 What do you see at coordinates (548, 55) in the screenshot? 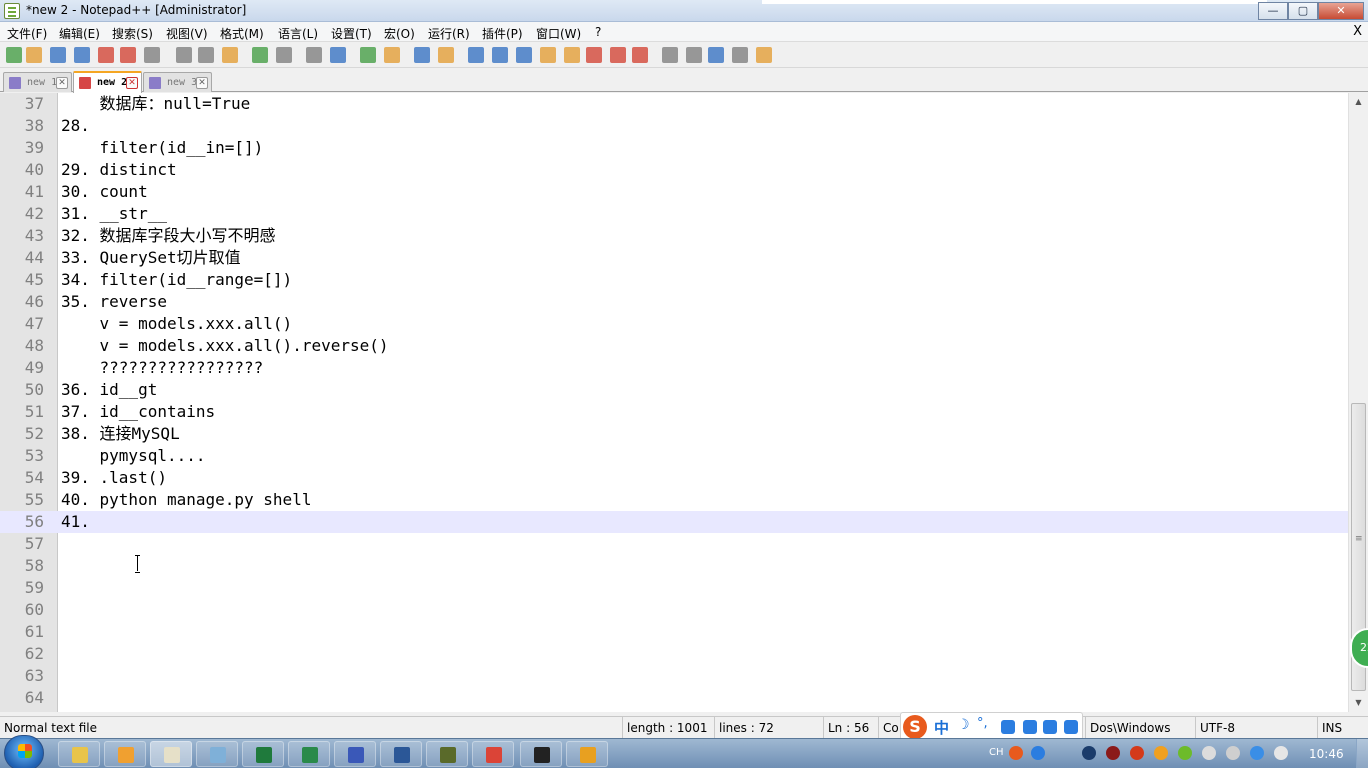
I see `doc-map-icon` at bounding box center [548, 55].